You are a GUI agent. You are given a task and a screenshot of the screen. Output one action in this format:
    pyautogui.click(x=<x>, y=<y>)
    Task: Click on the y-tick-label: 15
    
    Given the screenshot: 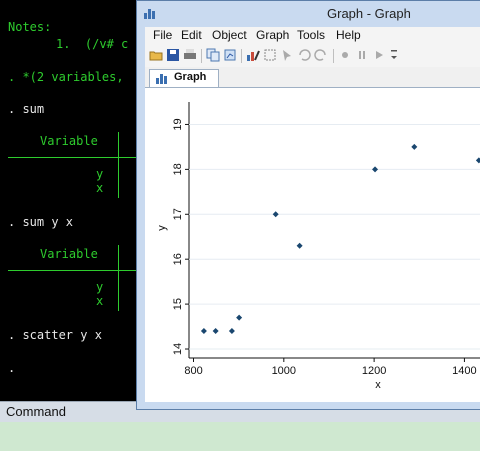 What is the action you would take?
    pyautogui.click(x=178, y=304)
    